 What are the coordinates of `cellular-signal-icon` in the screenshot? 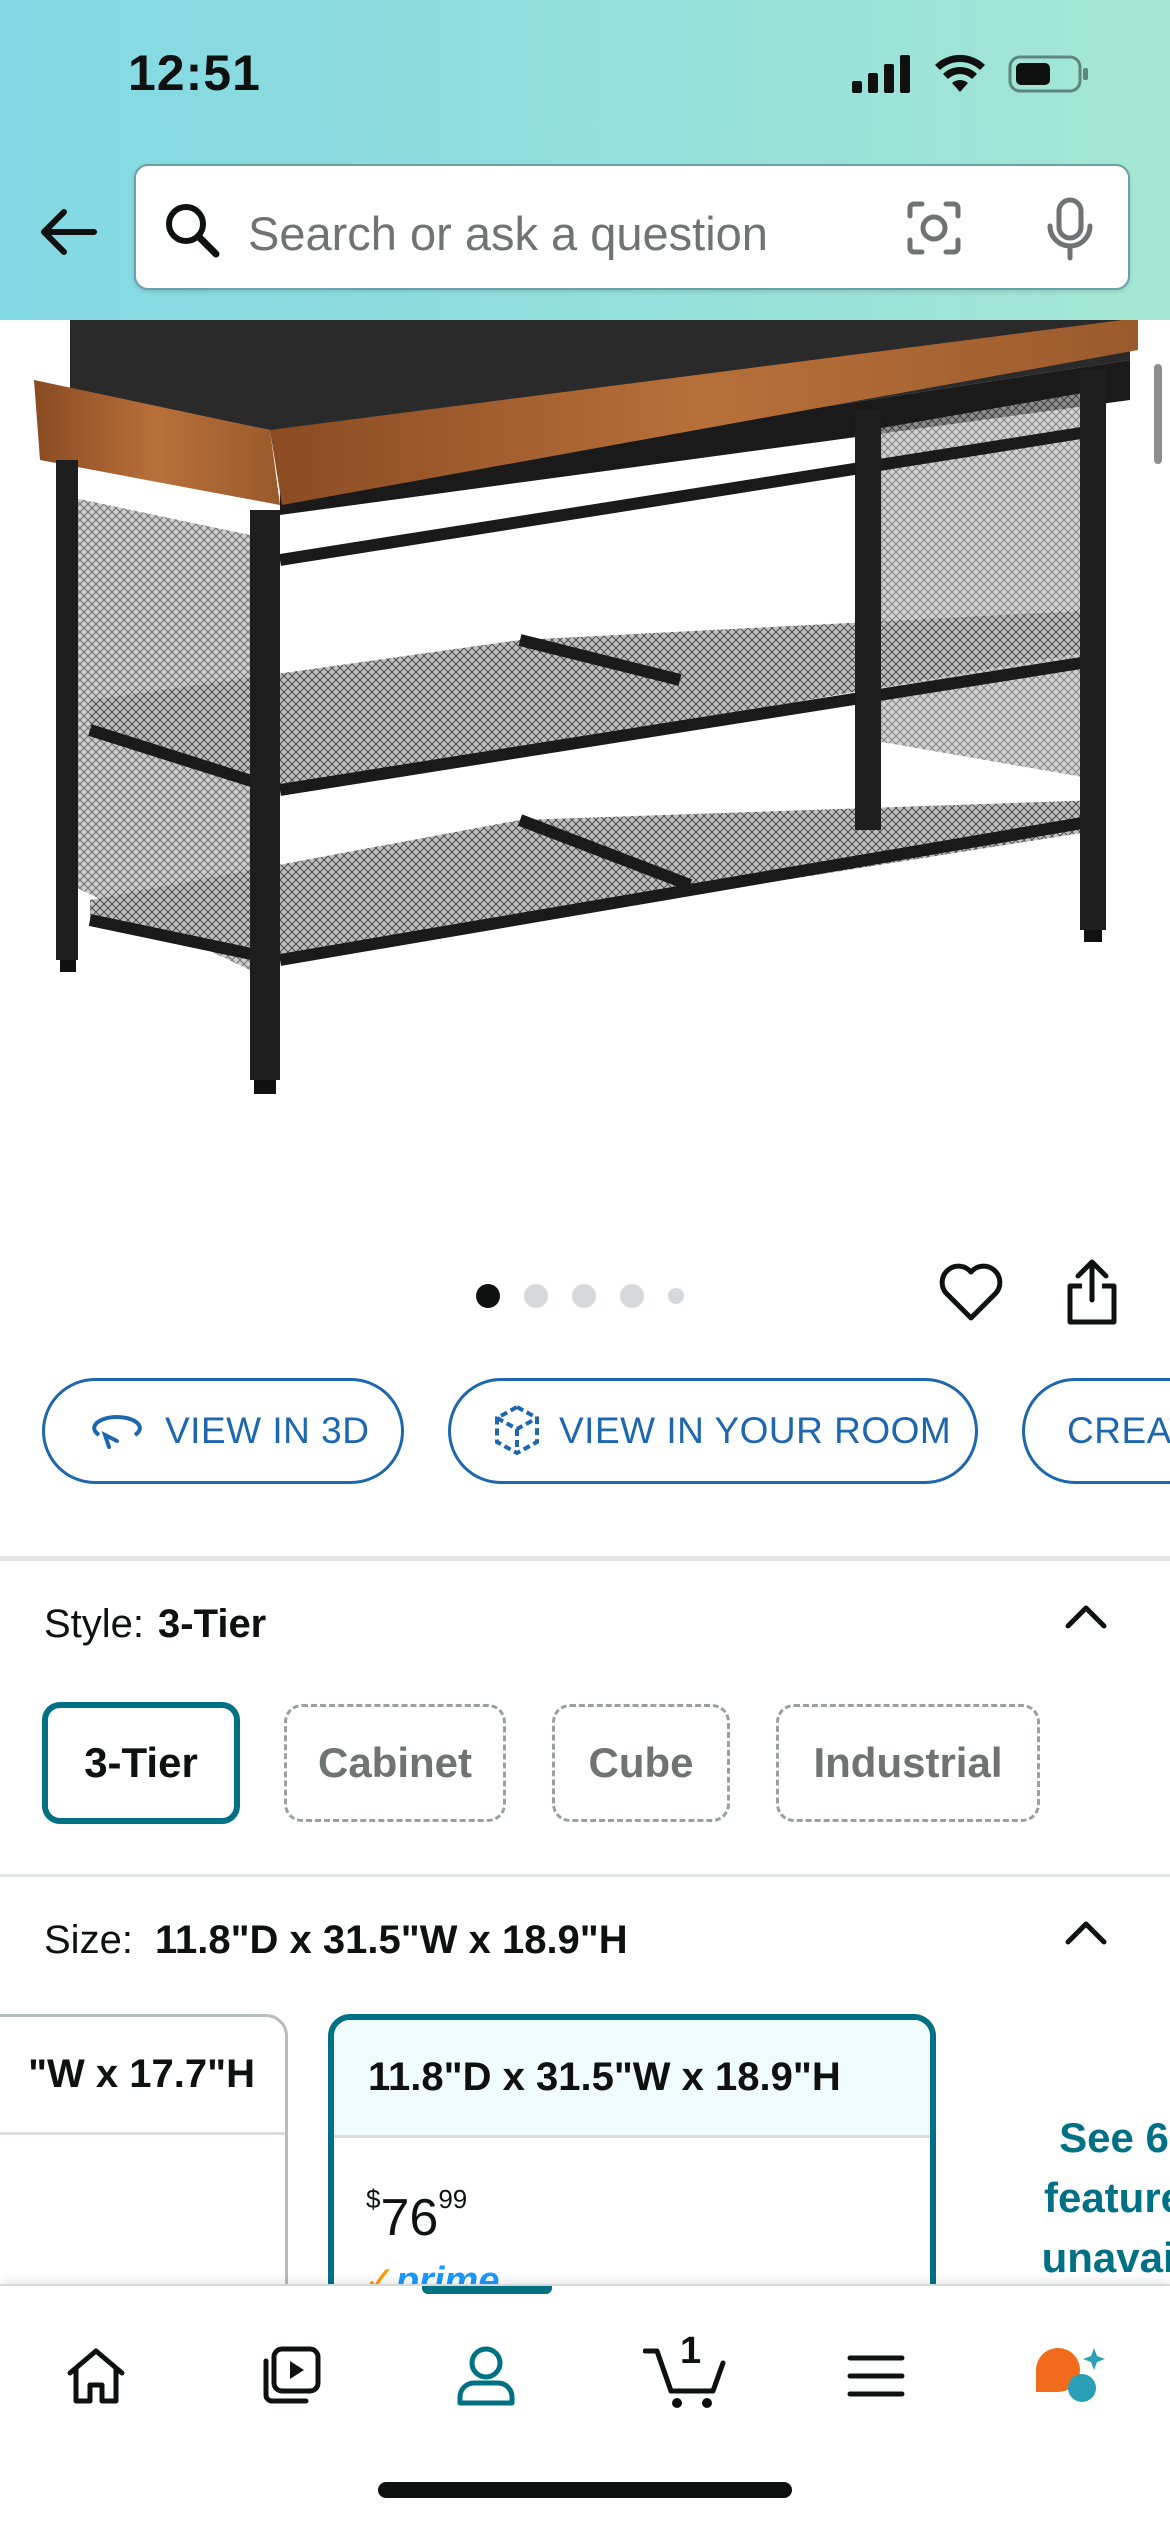 It's located at (881, 74).